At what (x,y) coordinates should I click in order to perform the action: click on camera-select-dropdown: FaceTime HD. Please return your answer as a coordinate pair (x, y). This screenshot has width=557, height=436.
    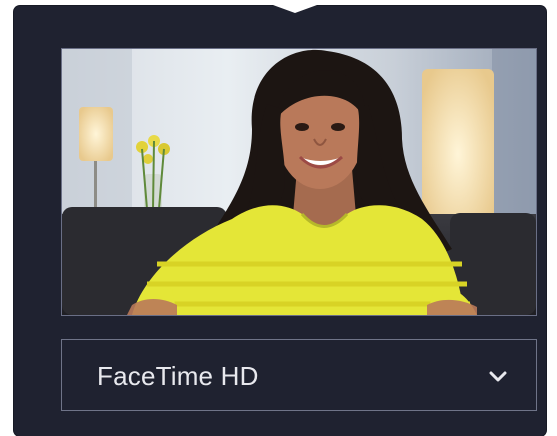
    Looking at the image, I should click on (299, 375).